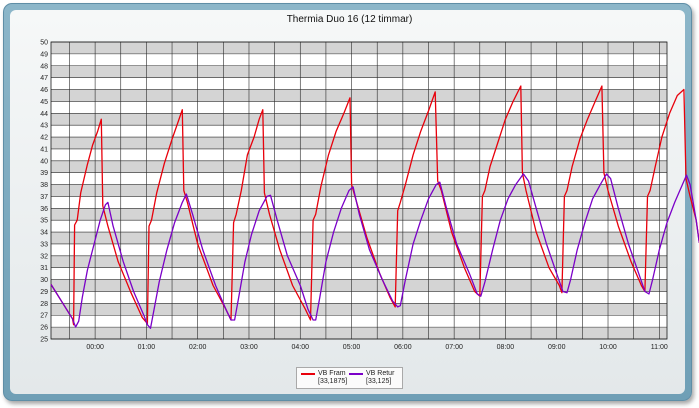 Image resolution: width=699 pixels, height=408 pixels. What do you see at coordinates (356, 374) in the screenshot?
I see `legend-swatch-vb-retur` at bounding box center [356, 374].